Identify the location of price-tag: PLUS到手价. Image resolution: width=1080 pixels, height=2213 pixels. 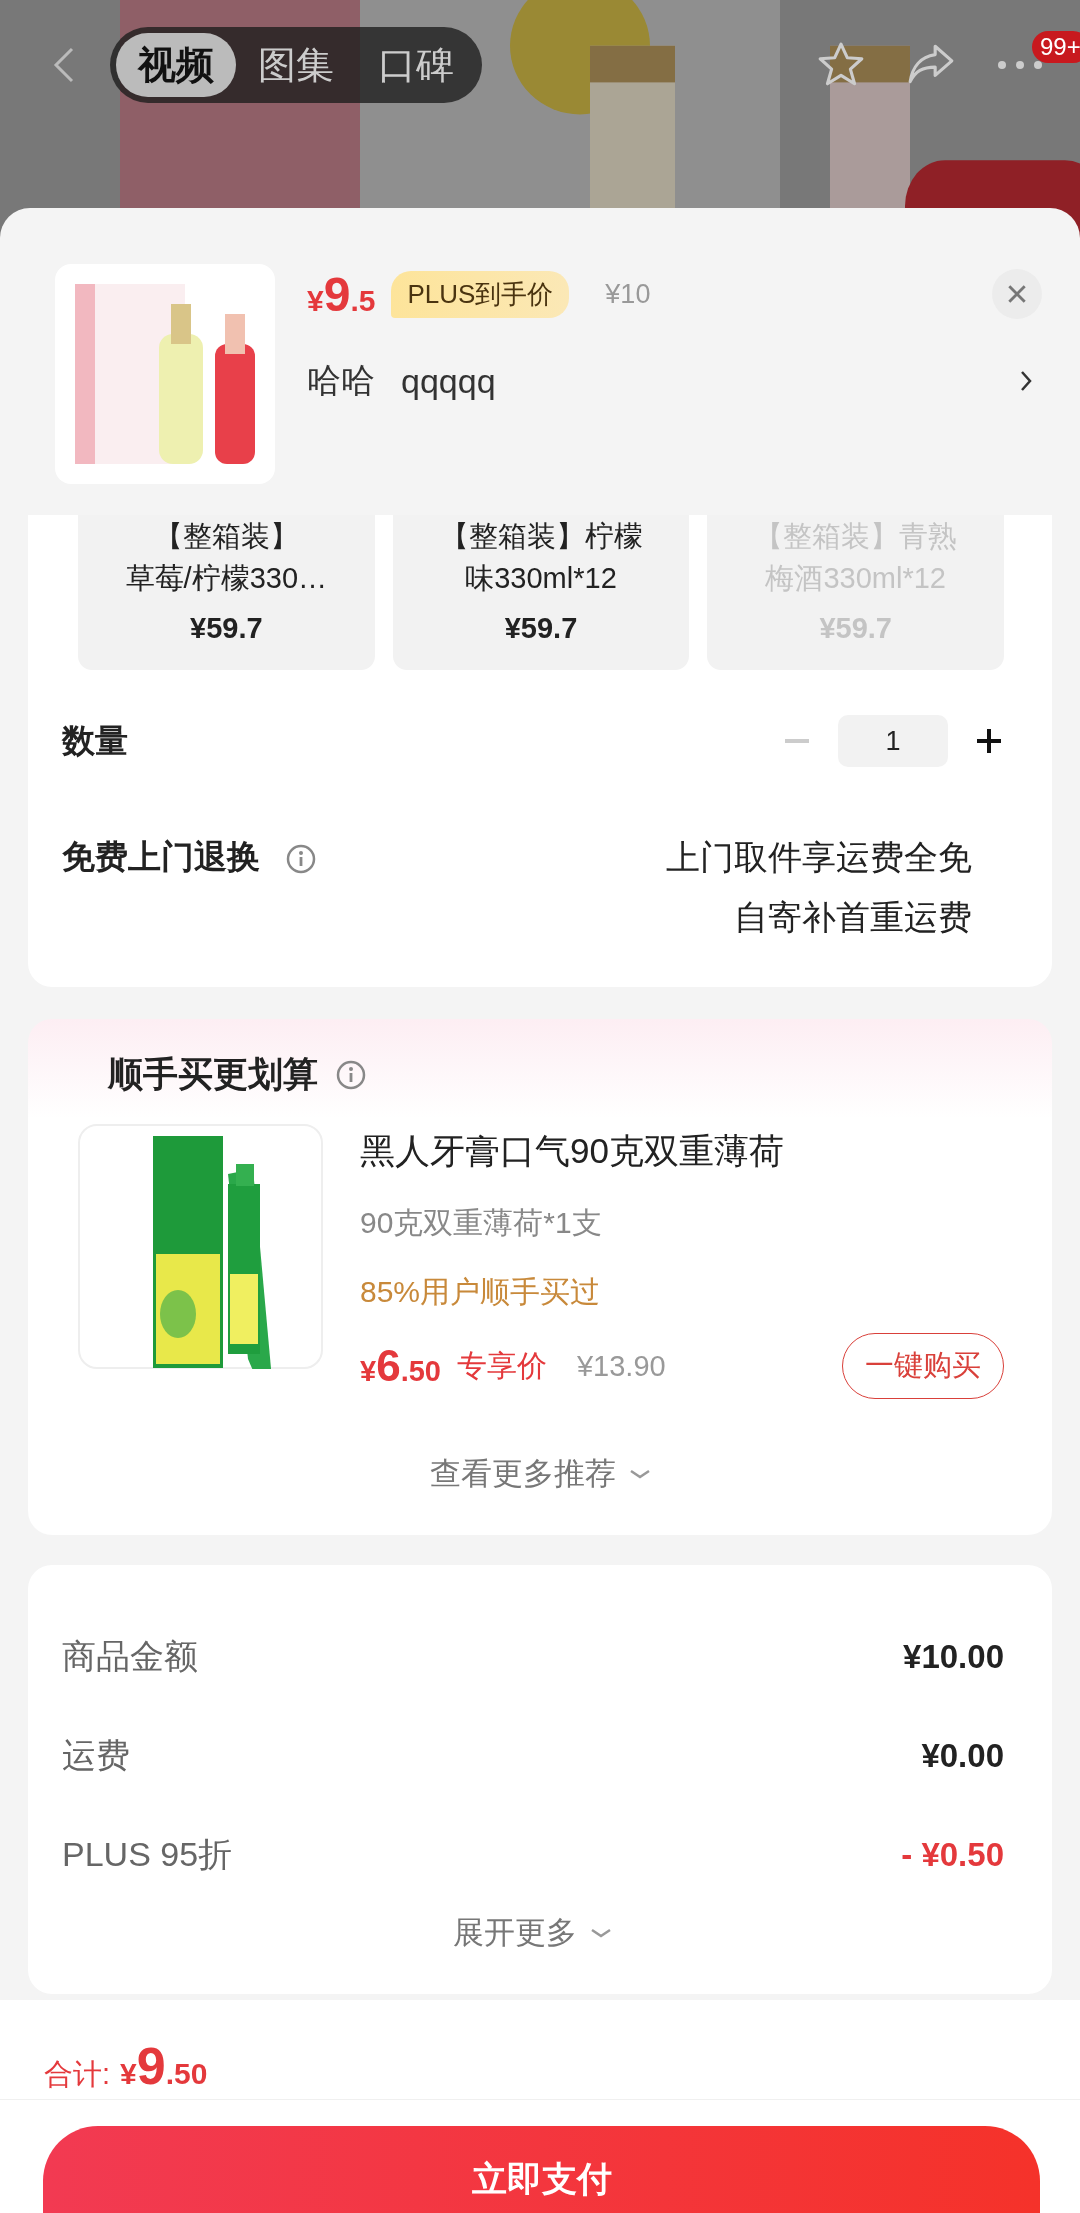
(480, 294).